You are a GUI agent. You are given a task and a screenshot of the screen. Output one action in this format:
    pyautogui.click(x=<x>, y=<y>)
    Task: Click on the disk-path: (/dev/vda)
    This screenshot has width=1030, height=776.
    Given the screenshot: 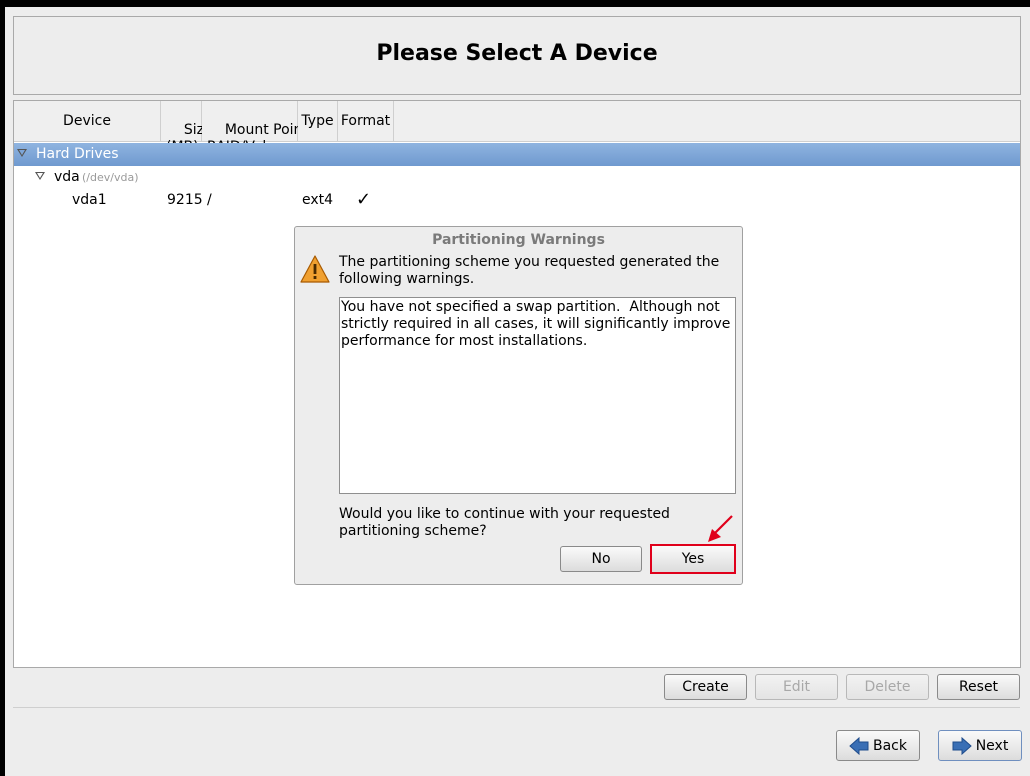 What is the action you would take?
    pyautogui.click(x=110, y=177)
    